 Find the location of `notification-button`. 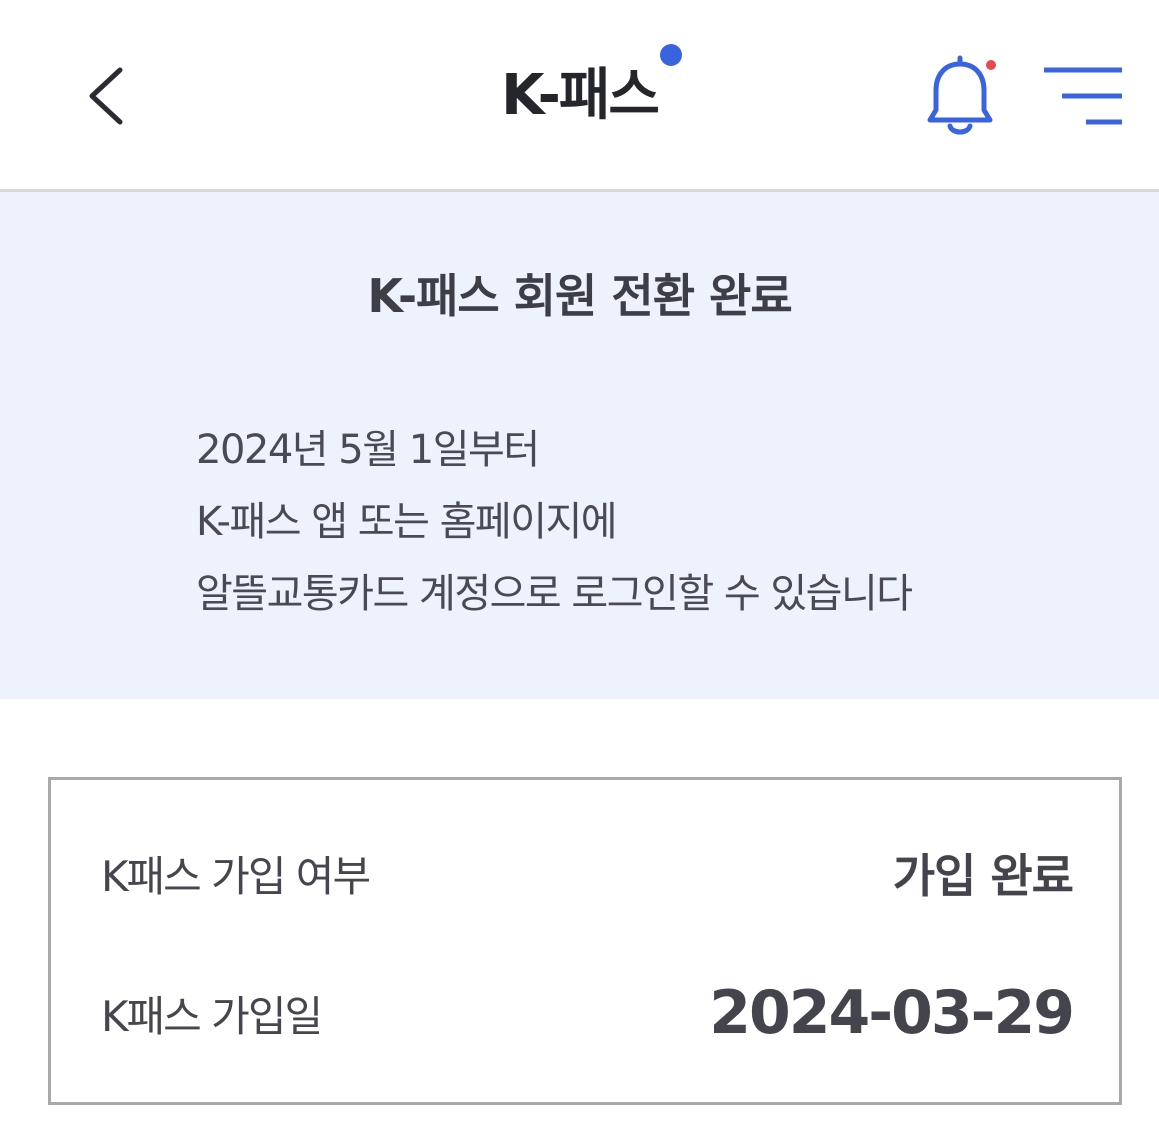

notification-button is located at coordinates (961, 98).